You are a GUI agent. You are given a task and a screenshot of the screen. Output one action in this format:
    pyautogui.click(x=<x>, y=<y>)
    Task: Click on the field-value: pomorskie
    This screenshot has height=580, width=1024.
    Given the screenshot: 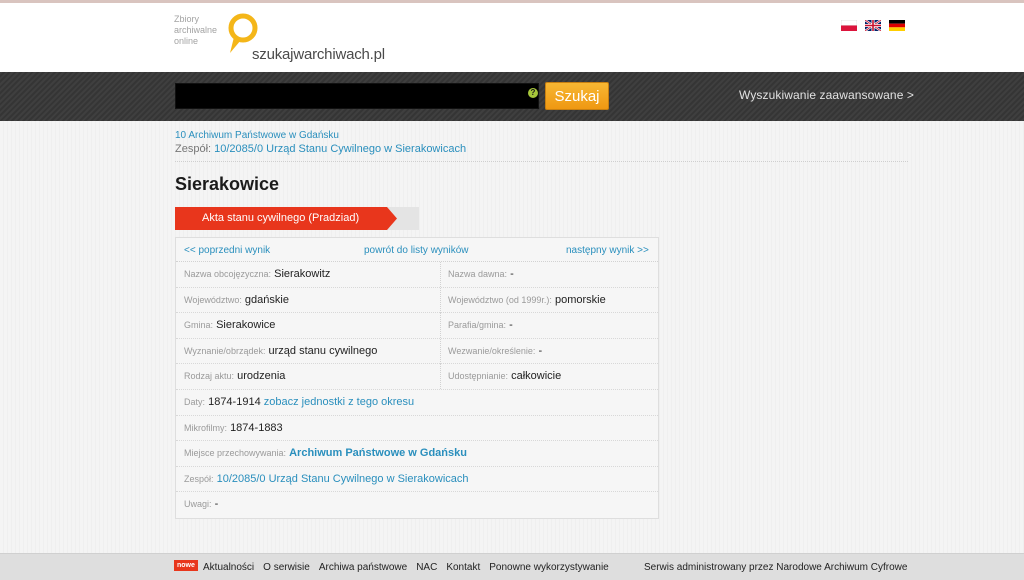 What is the action you would take?
    pyautogui.click(x=580, y=299)
    